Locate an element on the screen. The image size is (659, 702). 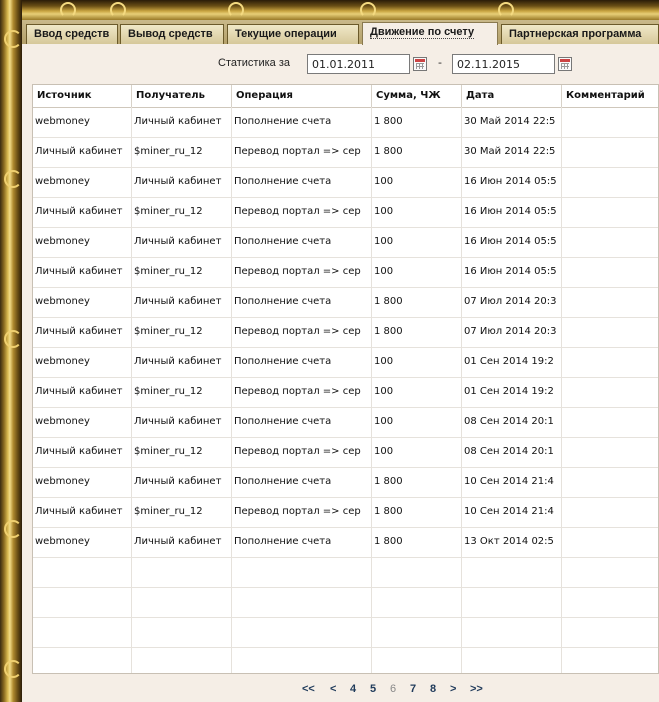
next-page-link: > is located at coordinates (453, 689).